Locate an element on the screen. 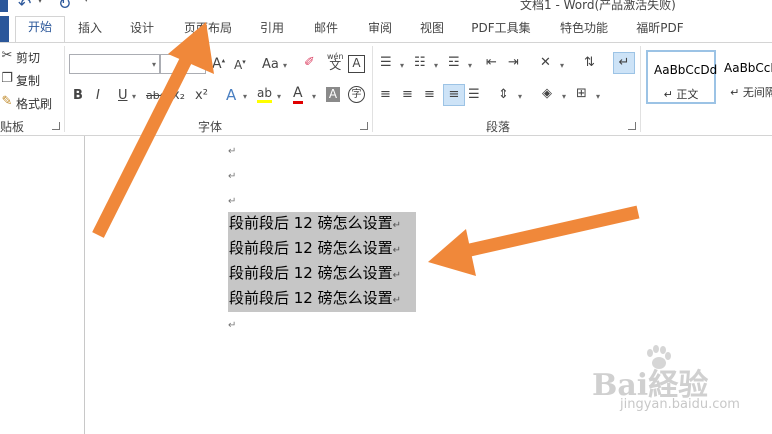 Image resolution: width=772 pixels, height=434 pixels. arrow-to-selected-text is located at coordinates (534, 240).